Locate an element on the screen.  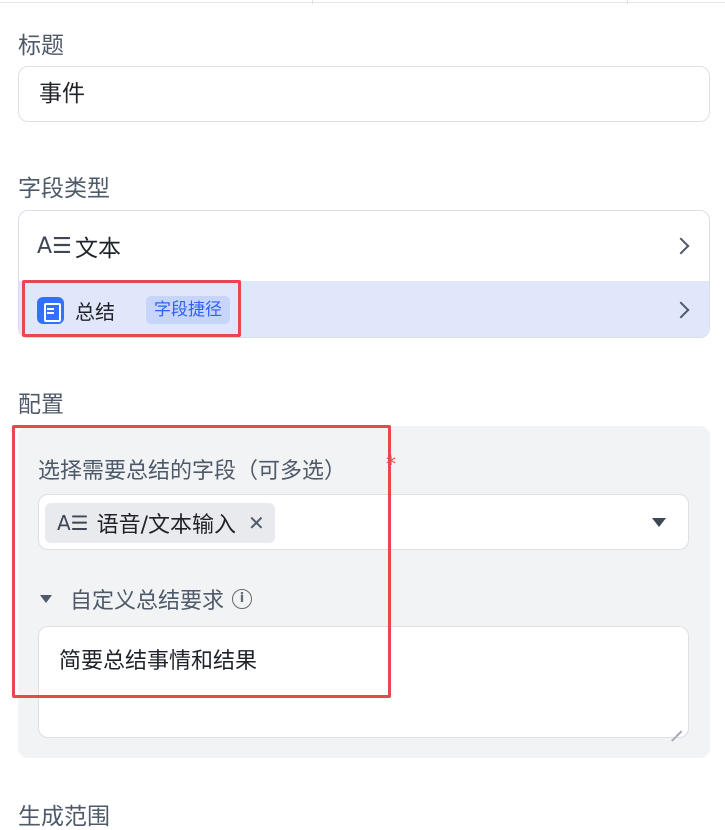
field-type-list: A☰ 文本 总结 字段捷径 is located at coordinates (364, 274).